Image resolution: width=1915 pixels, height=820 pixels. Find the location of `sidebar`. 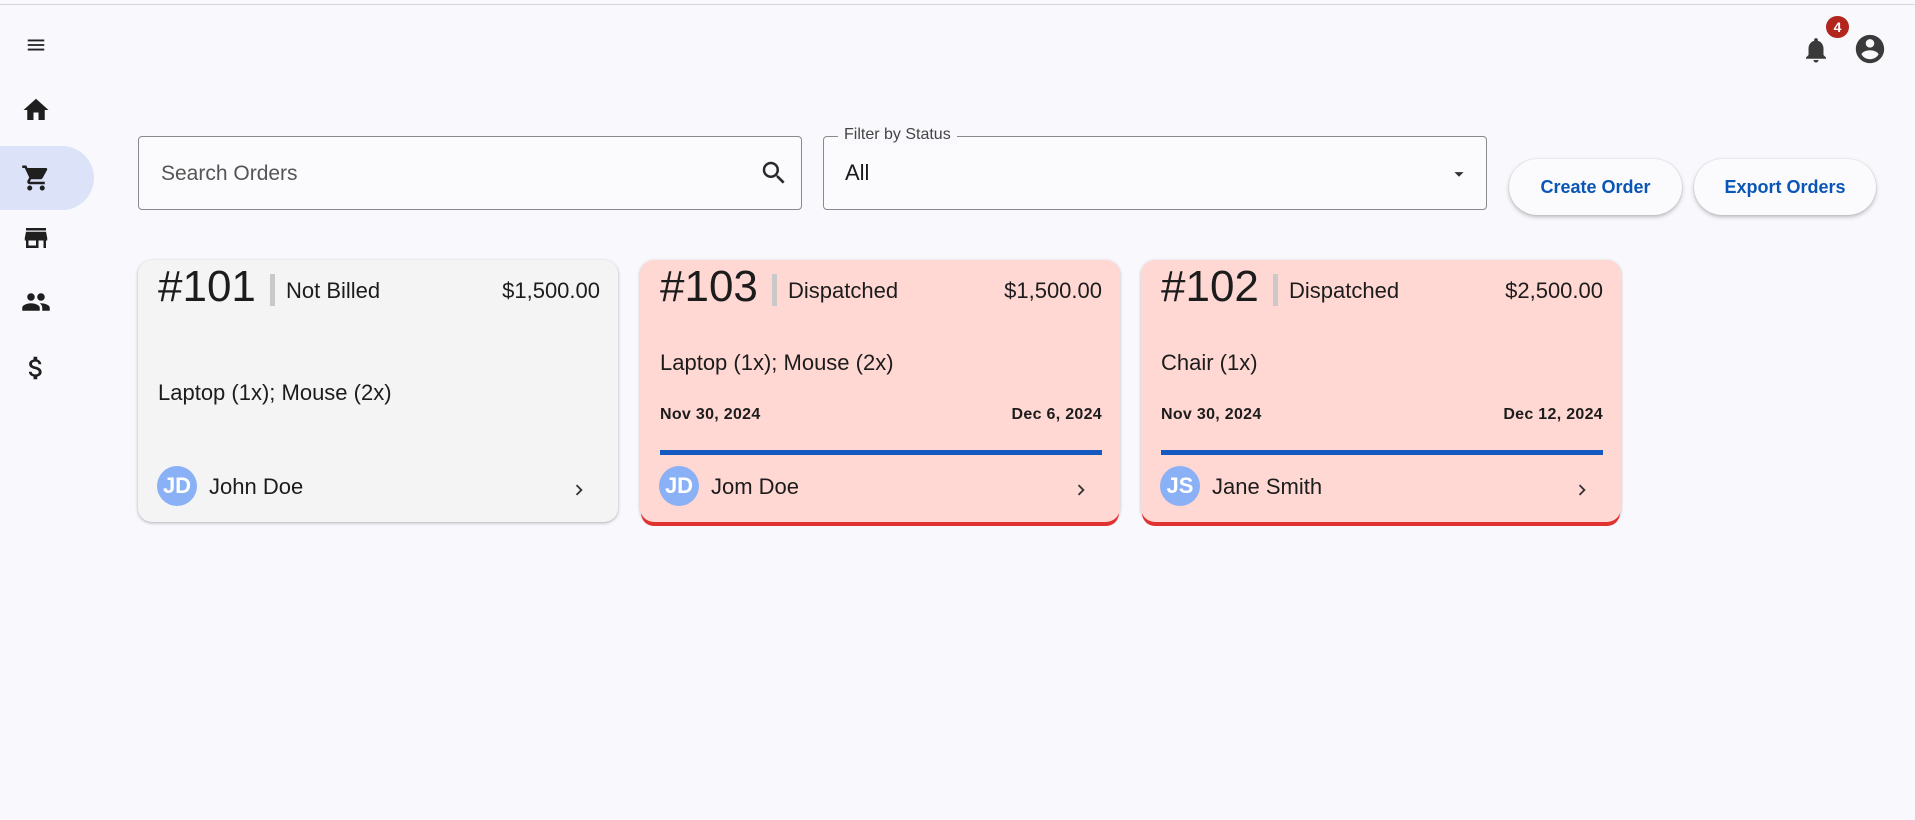

sidebar is located at coordinates (55, 410).